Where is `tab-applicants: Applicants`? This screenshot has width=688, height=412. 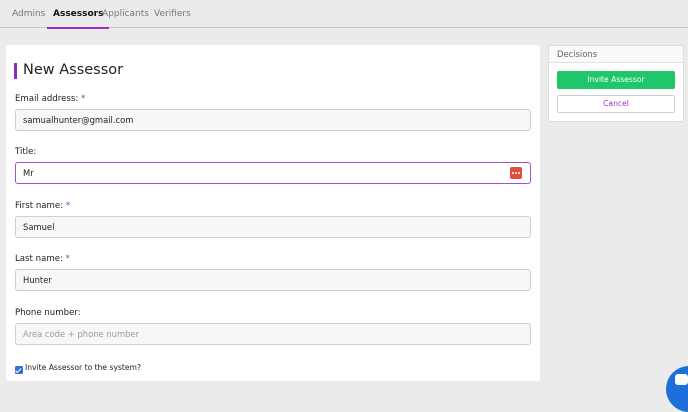
tab-applicants: Applicants is located at coordinates (125, 14).